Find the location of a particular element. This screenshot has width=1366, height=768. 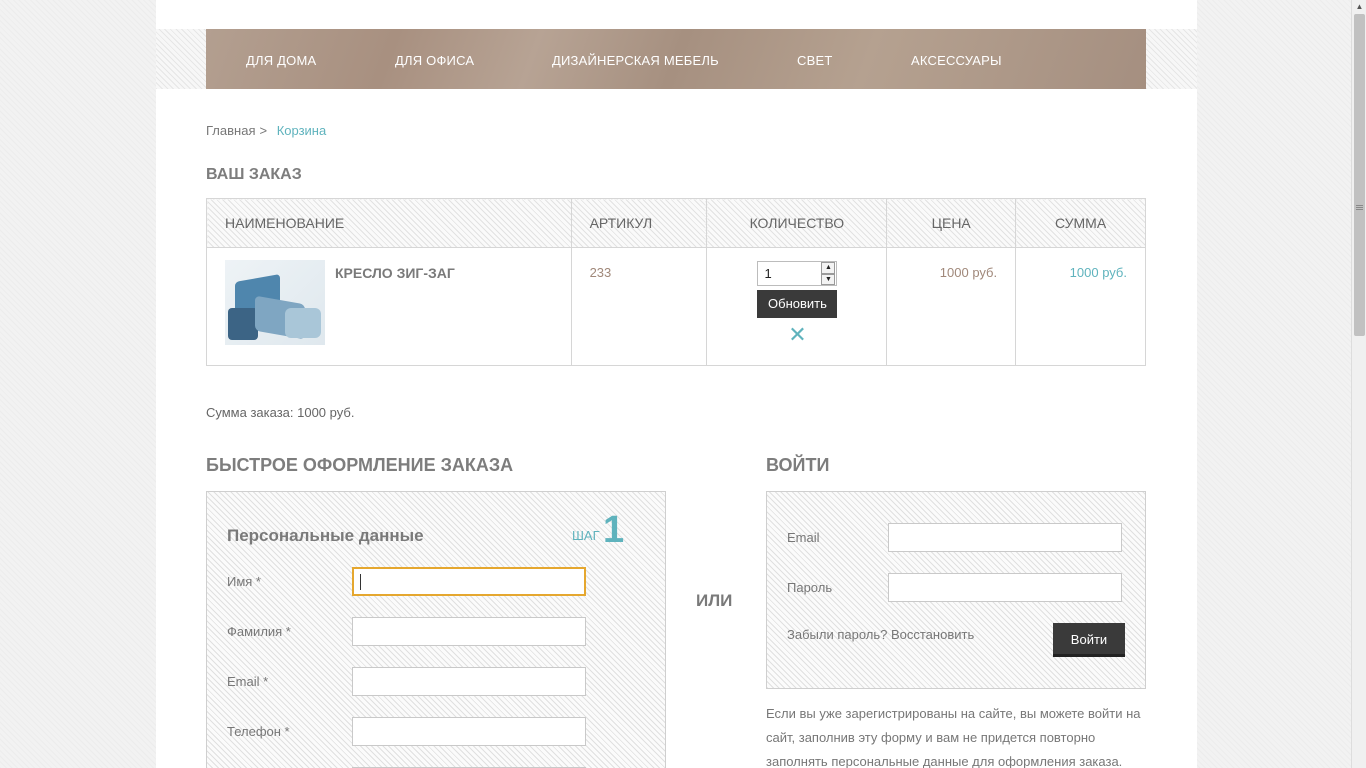

nav-item-light: Свет is located at coordinates (814, 60).